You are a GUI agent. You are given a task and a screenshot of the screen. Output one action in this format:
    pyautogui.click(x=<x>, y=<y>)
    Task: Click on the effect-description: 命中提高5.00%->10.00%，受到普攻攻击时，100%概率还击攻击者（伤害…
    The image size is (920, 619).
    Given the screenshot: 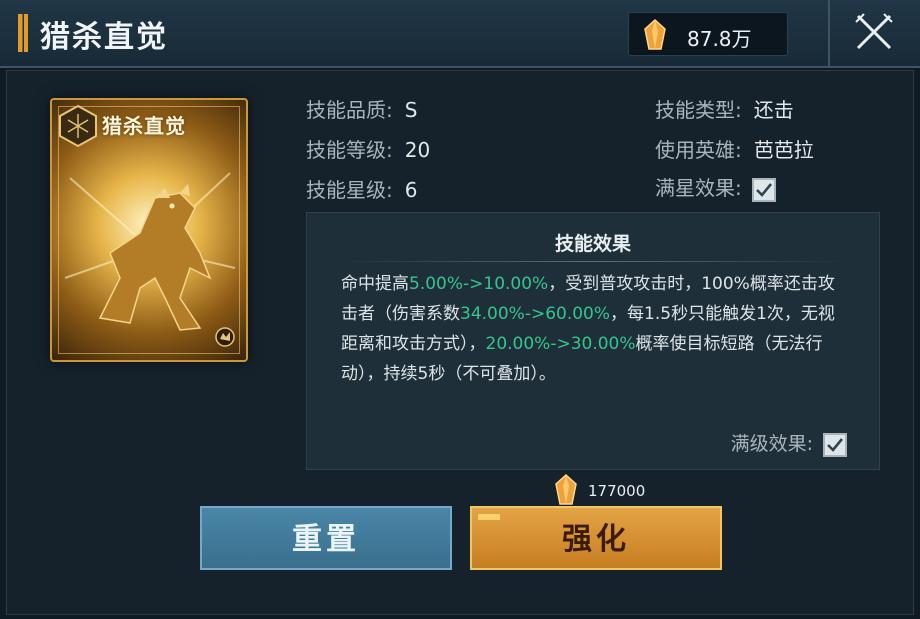 What is the action you would take?
    pyautogui.click(x=596, y=329)
    